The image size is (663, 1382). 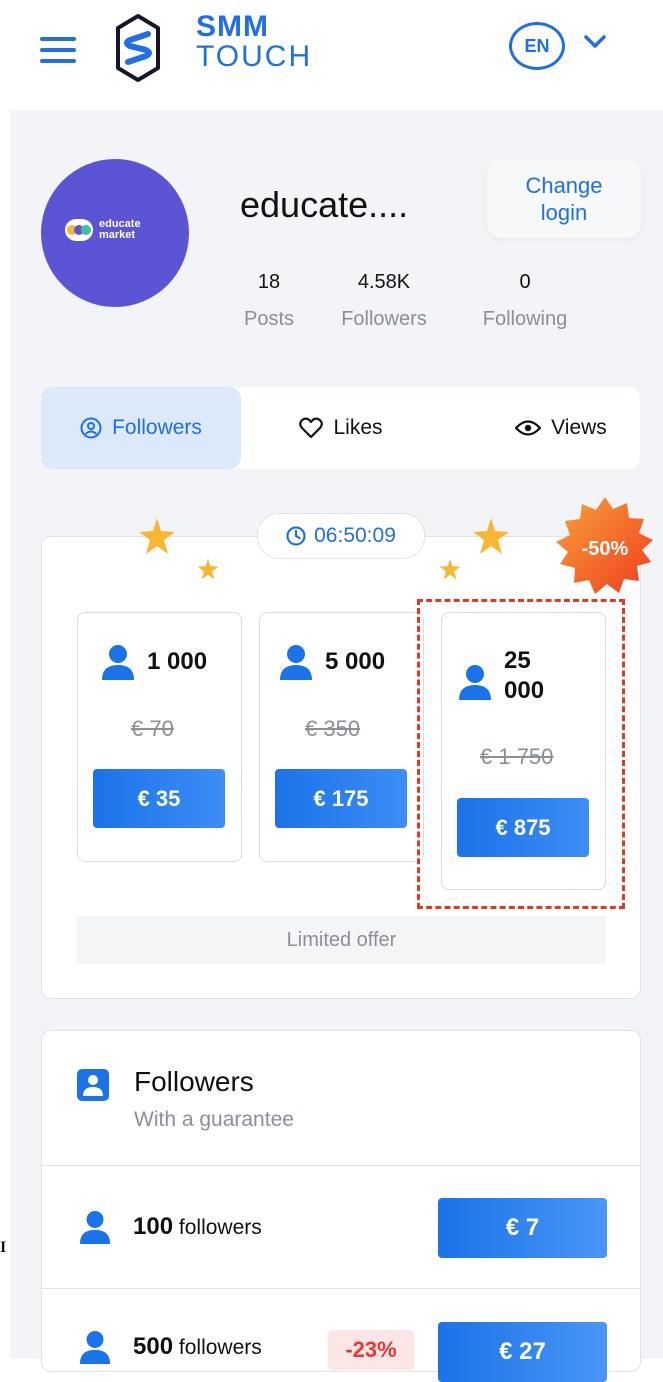 What do you see at coordinates (561, 428) in the screenshot?
I see `tab-views: Views` at bounding box center [561, 428].